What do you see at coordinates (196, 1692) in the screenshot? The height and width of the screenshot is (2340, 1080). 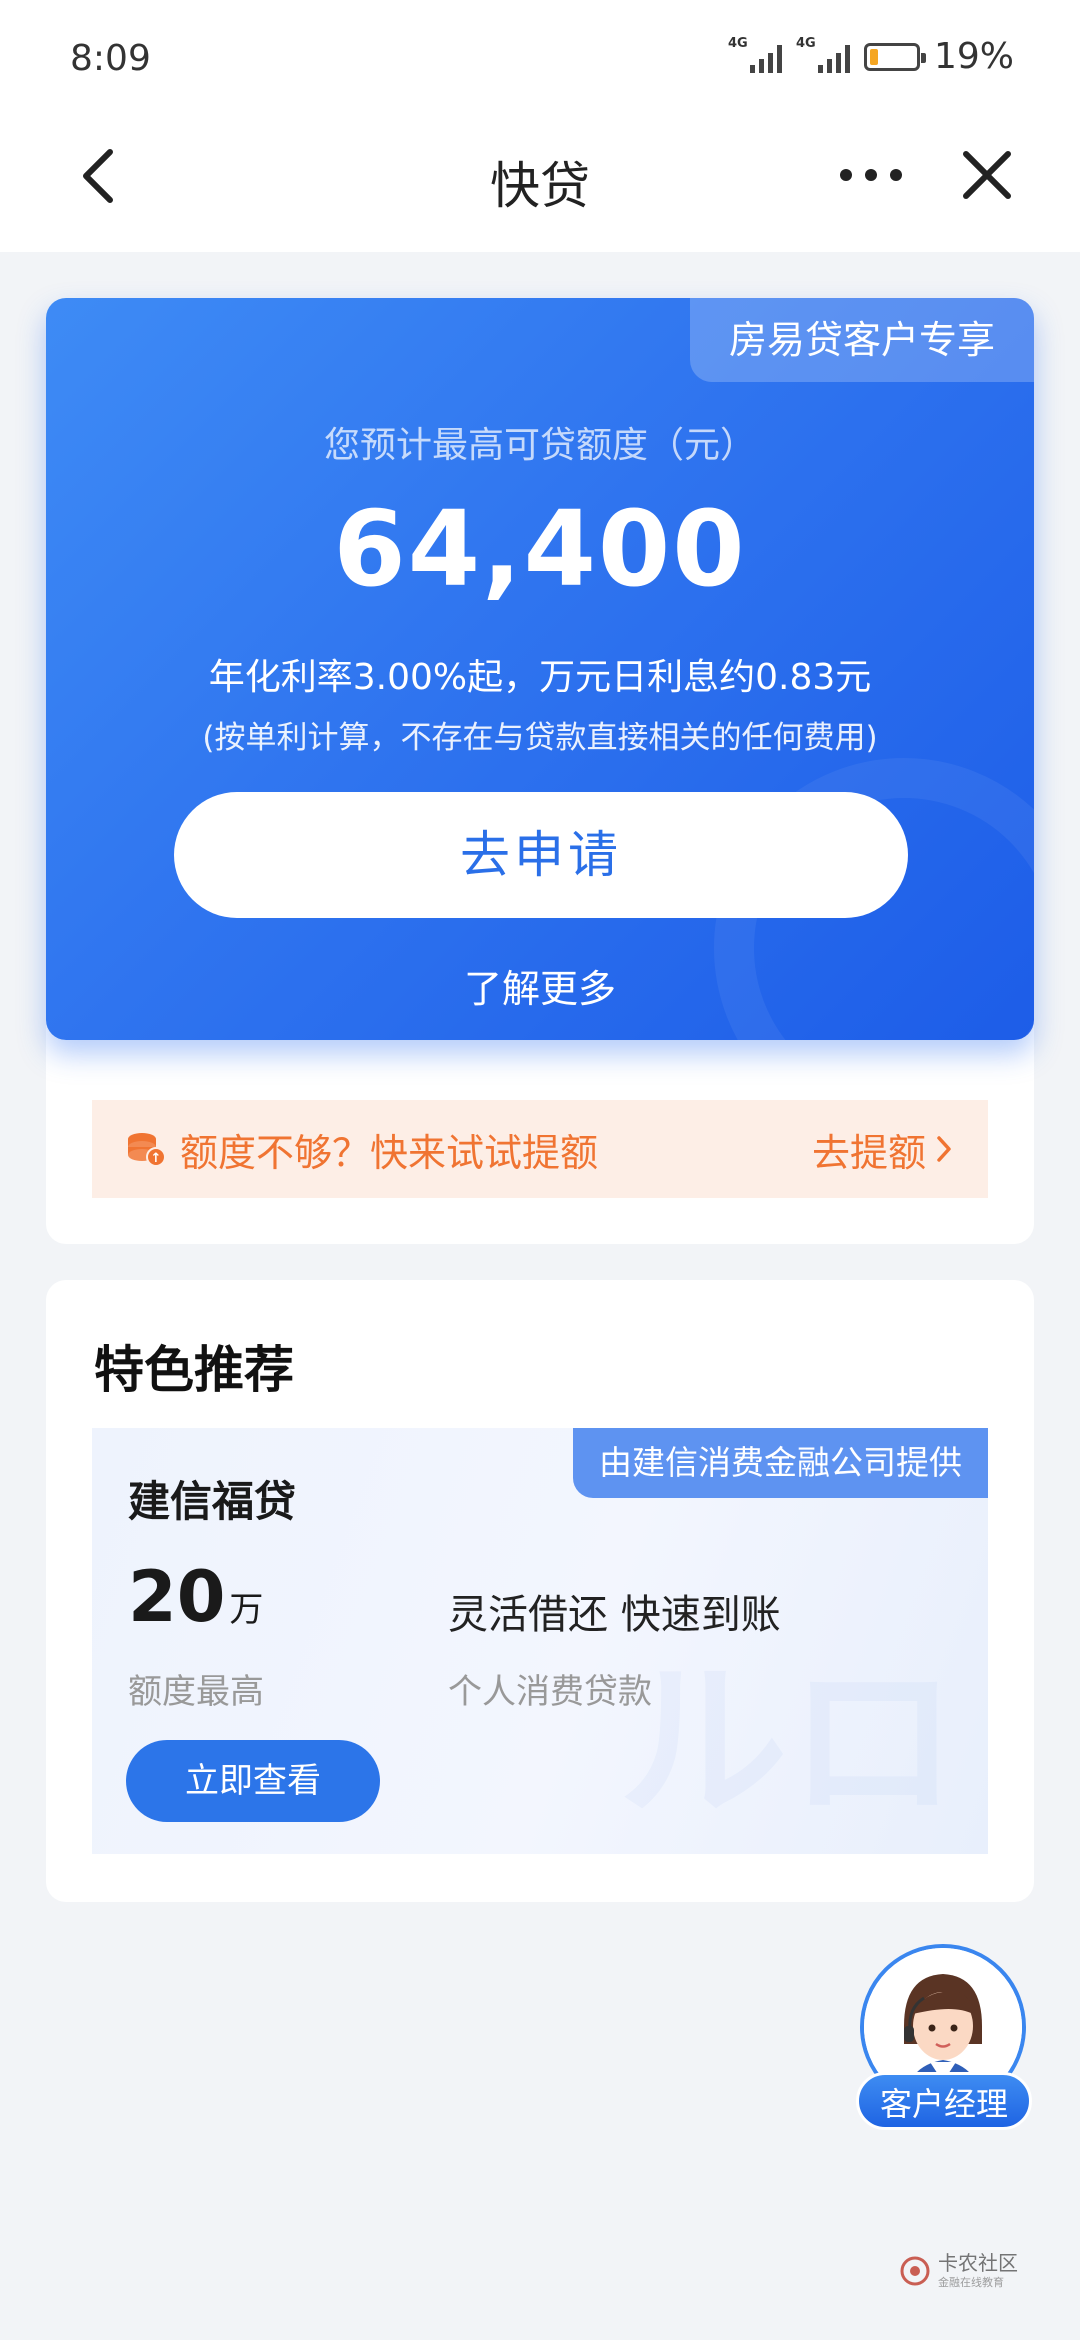 I see `amount-label: 额度最高` at bounding box center [196, 1692].